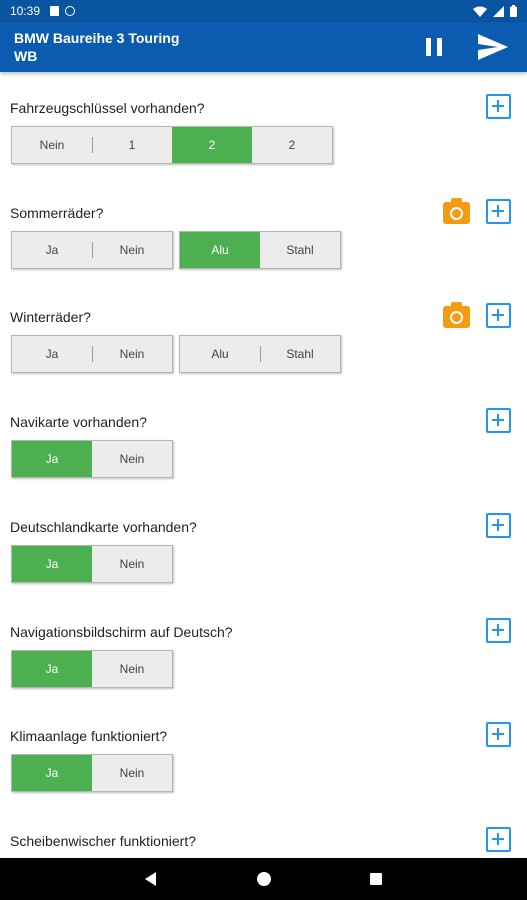 The width and height of the screenshot is (527, 900). What do you see at coordinates (89, 736) in the screenshot?
I see `question-label: Klimaanlage funktioniert?` at bounding box center [89, 736].